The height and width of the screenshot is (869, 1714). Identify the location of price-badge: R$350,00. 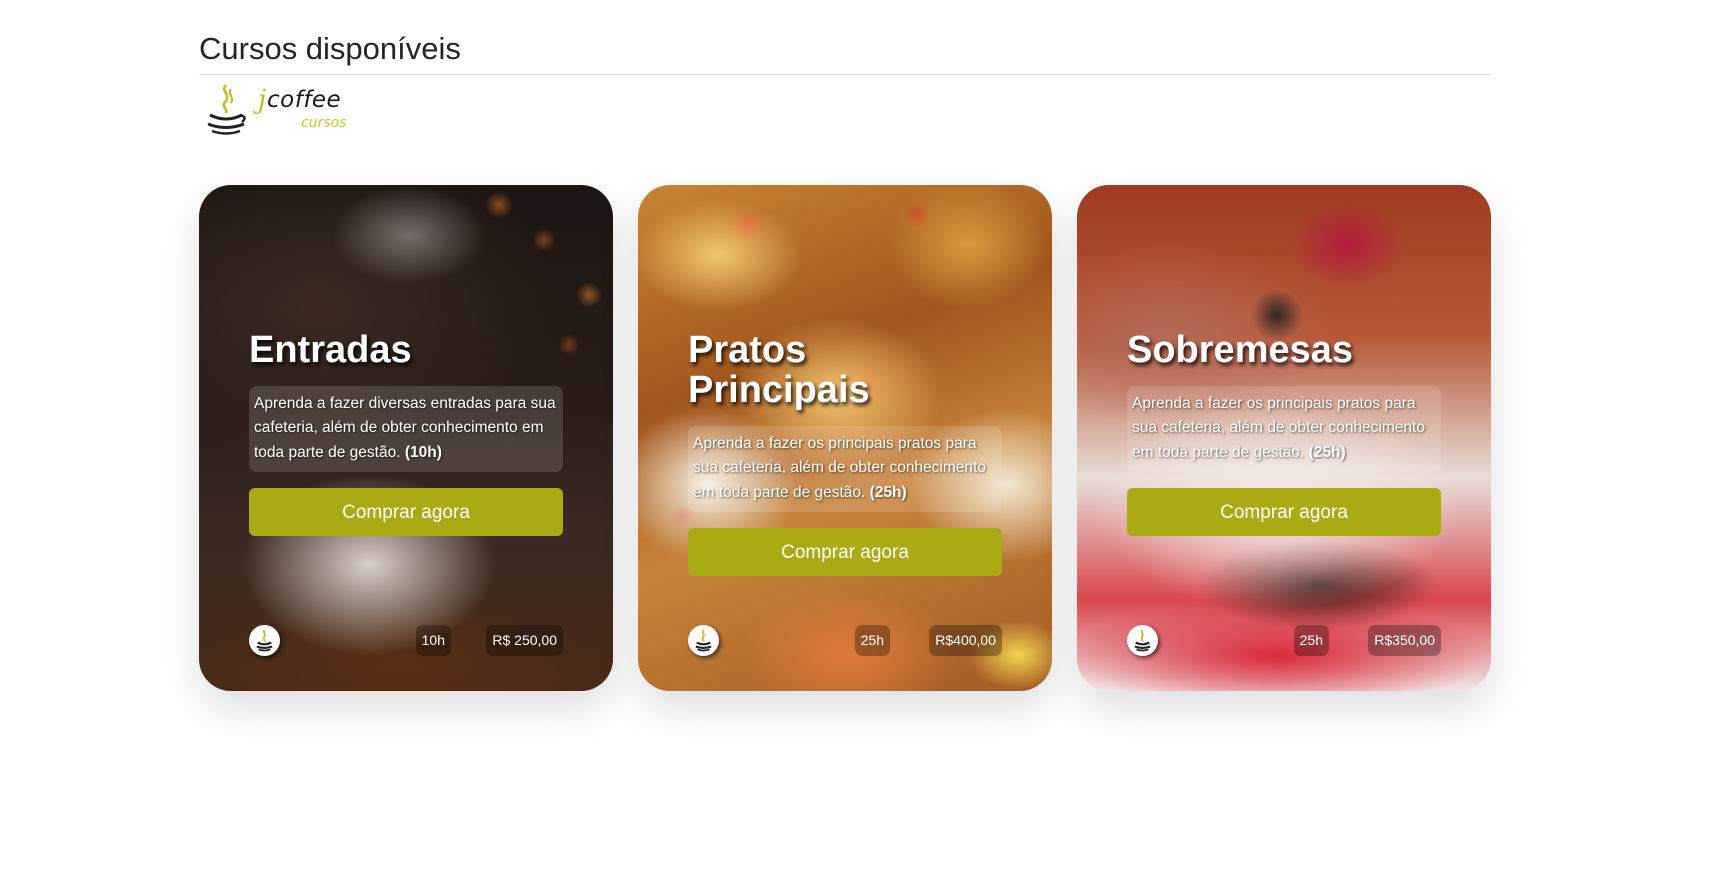
(1404, 640).